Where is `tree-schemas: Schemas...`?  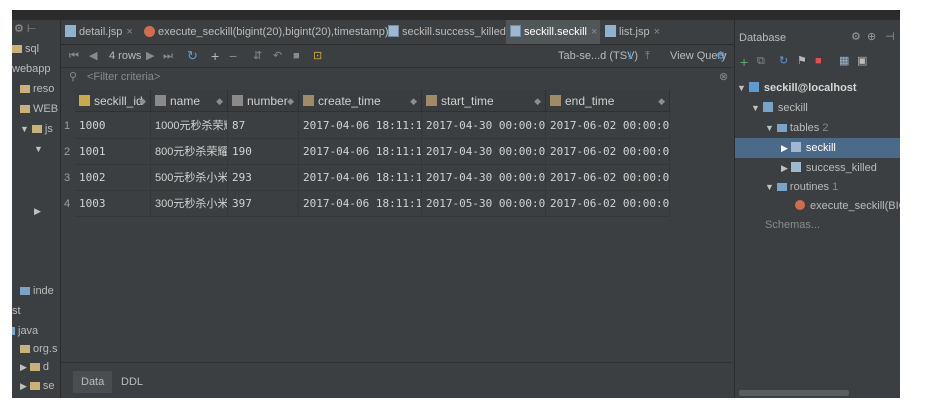
tree-schemas: Schemas... is located at coordinates (832, 225).